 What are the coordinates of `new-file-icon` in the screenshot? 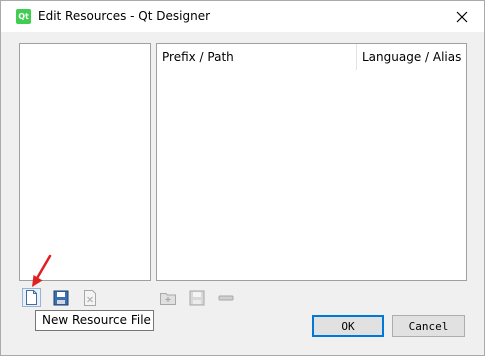 It's located at (31, 297).